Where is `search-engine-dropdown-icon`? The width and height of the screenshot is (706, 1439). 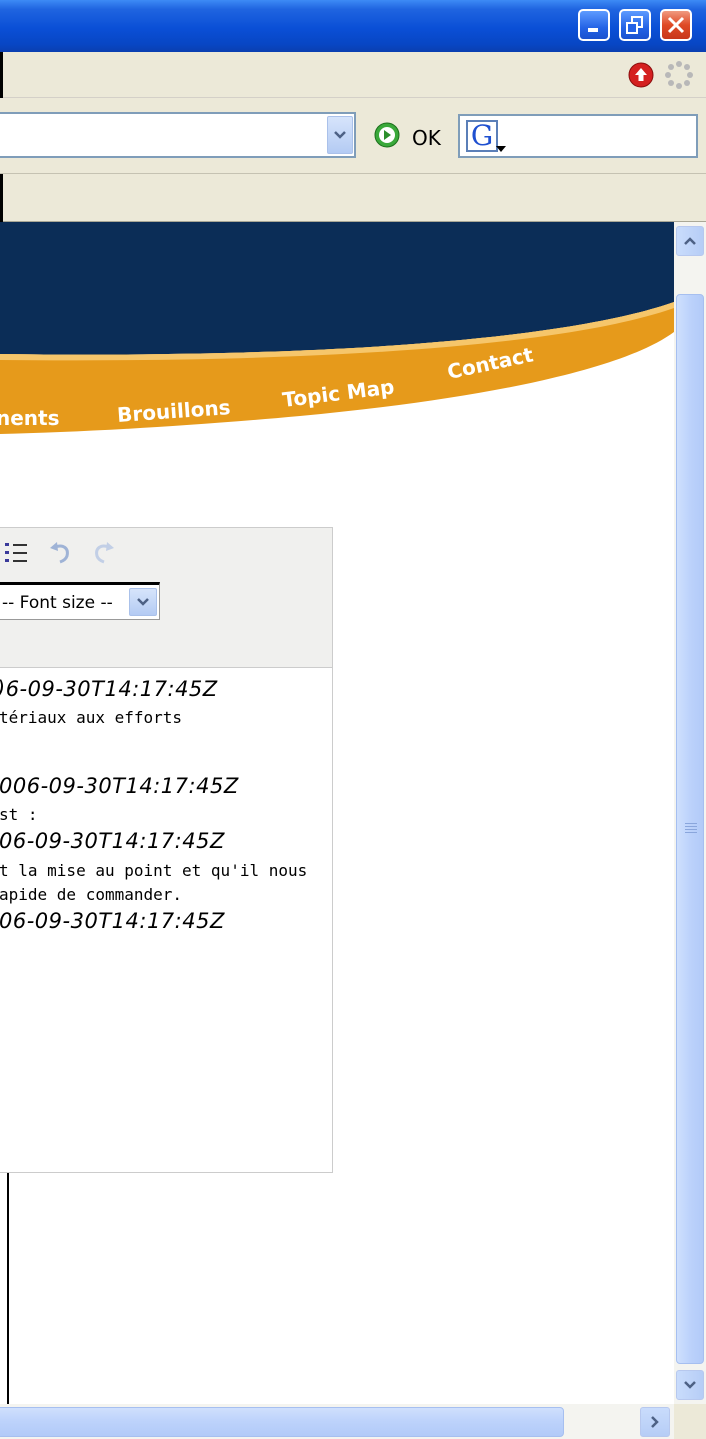
search-engine-dropdown-icon is located at coordinates (501, 149).